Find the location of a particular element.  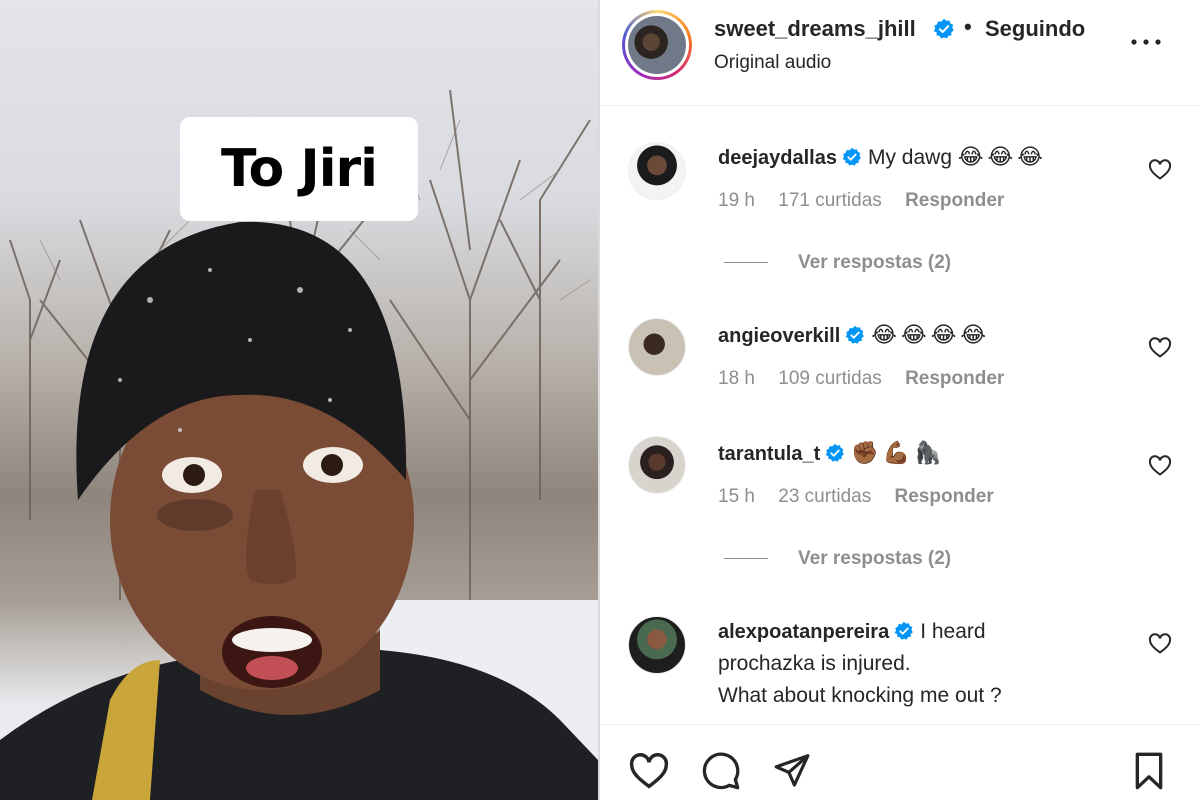

author-username: sweet_dreams_jhill is located at coordinates (815, 29).